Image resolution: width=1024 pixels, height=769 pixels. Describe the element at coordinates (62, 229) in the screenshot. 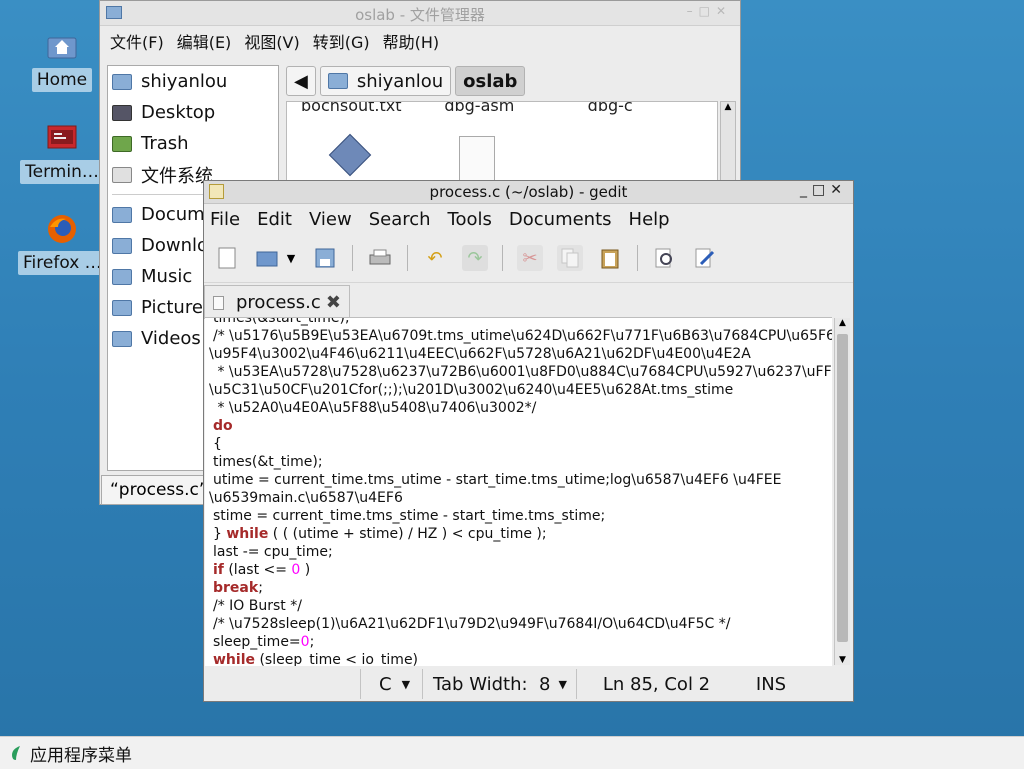

I see `firefox-icon` at that location.